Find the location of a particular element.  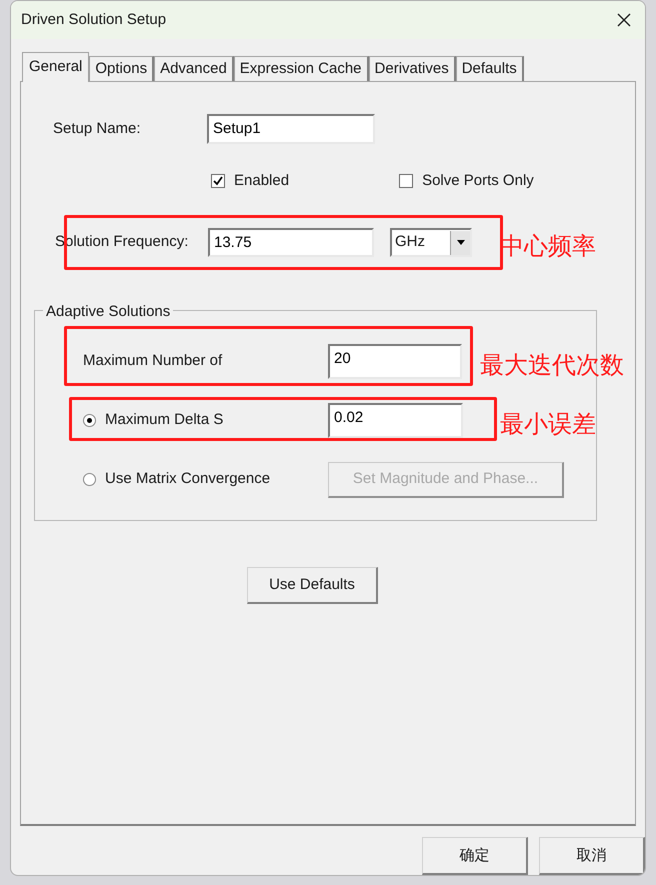

radio-label: Maximum Delta S is located at coordinates (164, 420).